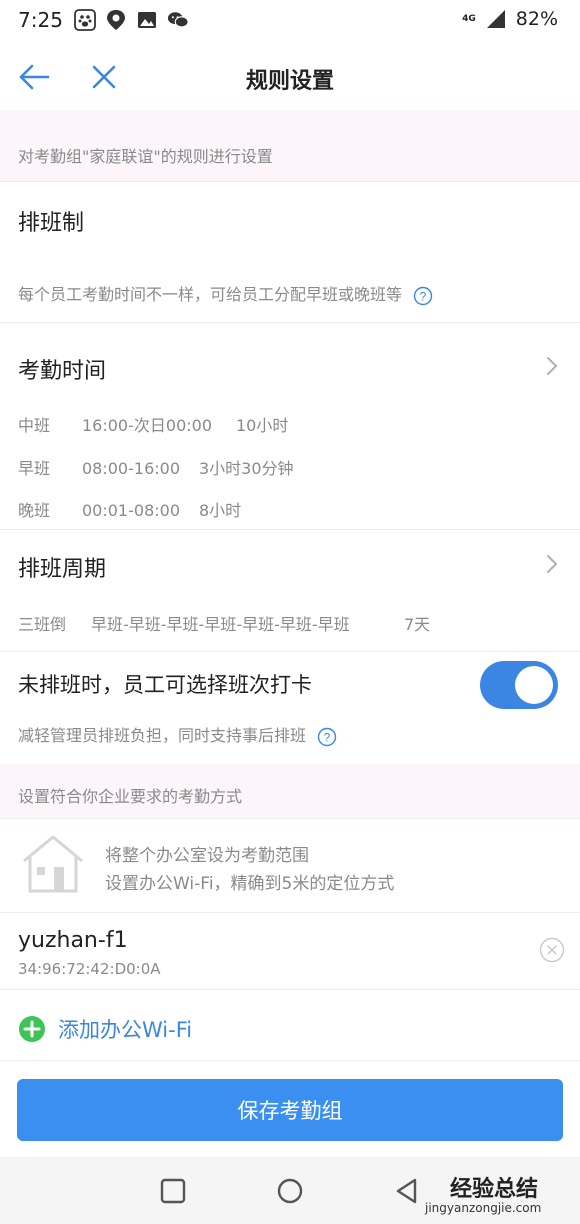 The height and width of the screenshot is (1224, 580). I want to click on wifi-ssid: yuzhan-f1, so click(73, 940).